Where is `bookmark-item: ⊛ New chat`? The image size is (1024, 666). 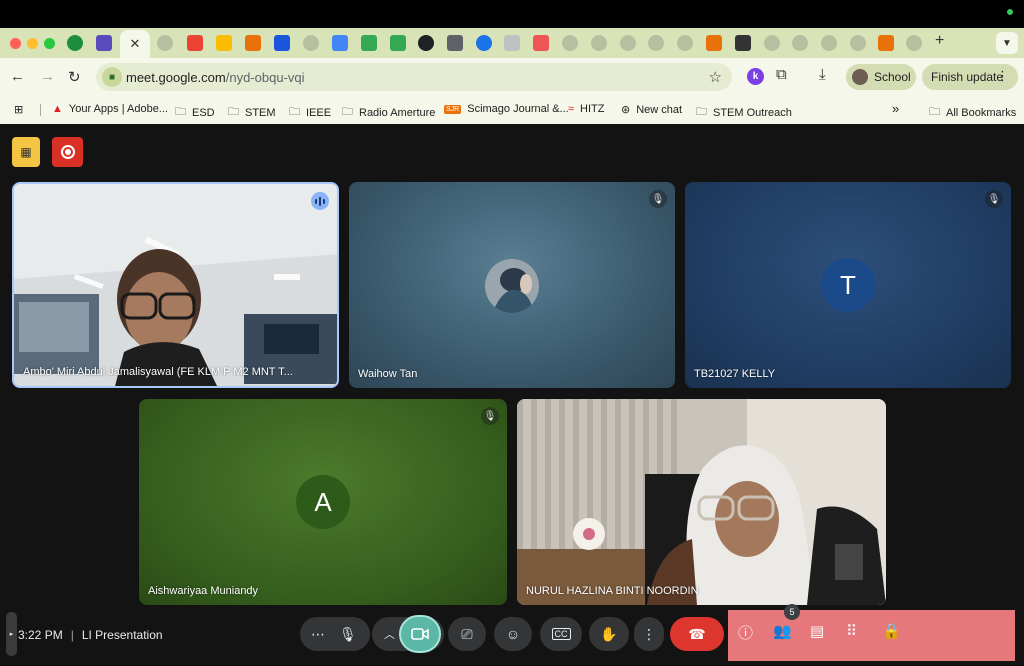 bookmark-item: ⊛ New chat is located at coordinates (652, 110).